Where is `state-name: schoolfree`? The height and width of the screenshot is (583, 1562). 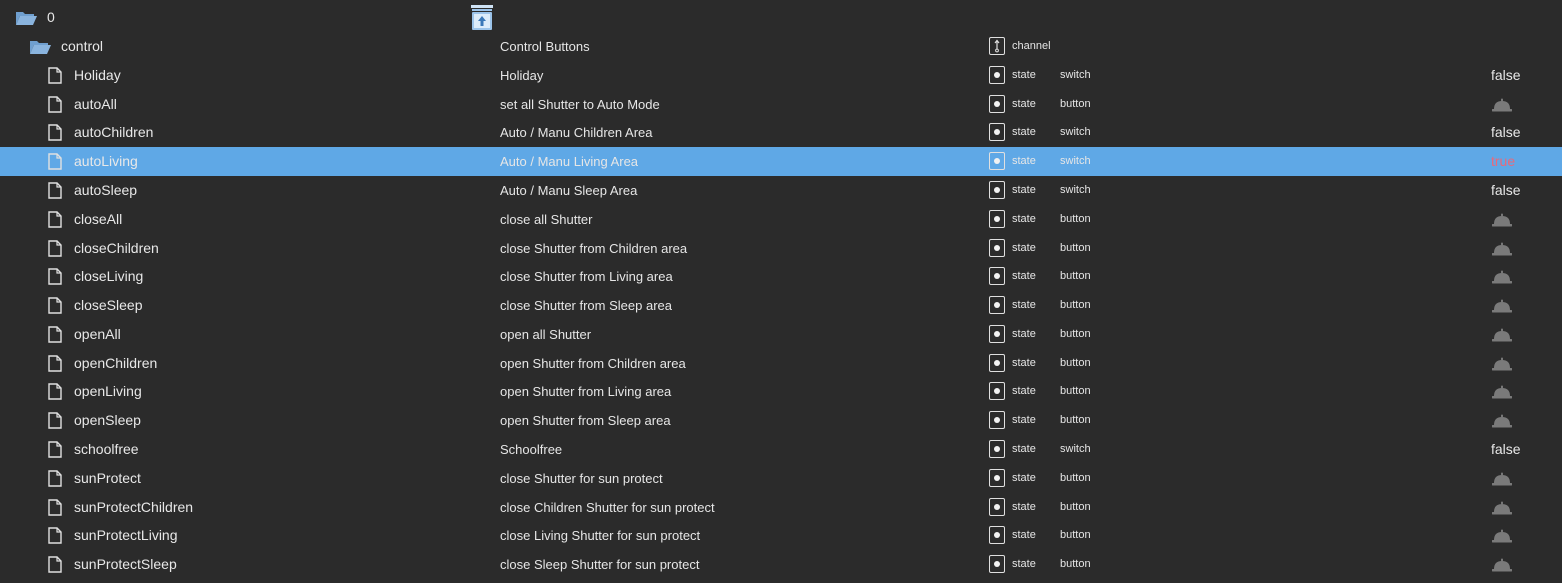
state-name: schoolfree is located at coordinates (106, 449).